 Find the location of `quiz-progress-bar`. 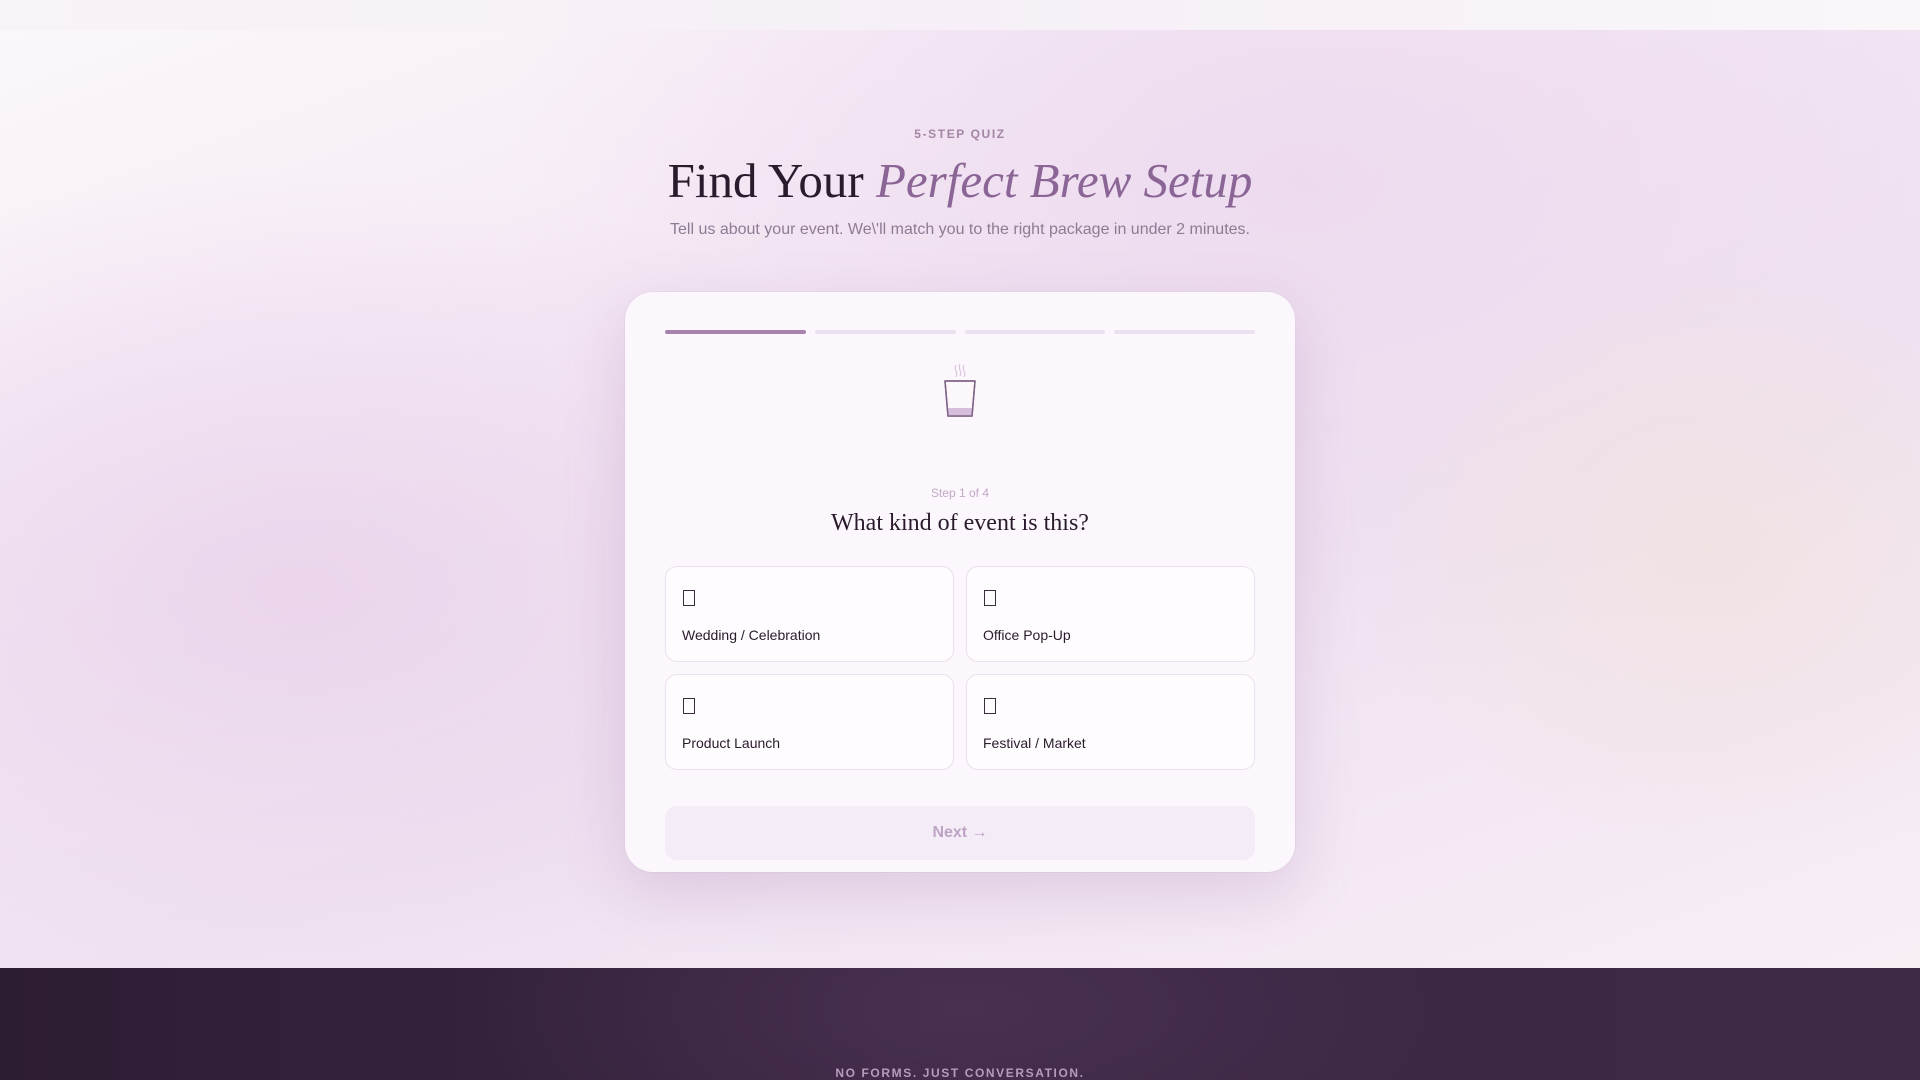

quiz-progress-bar is located at coordinates (960, 332).